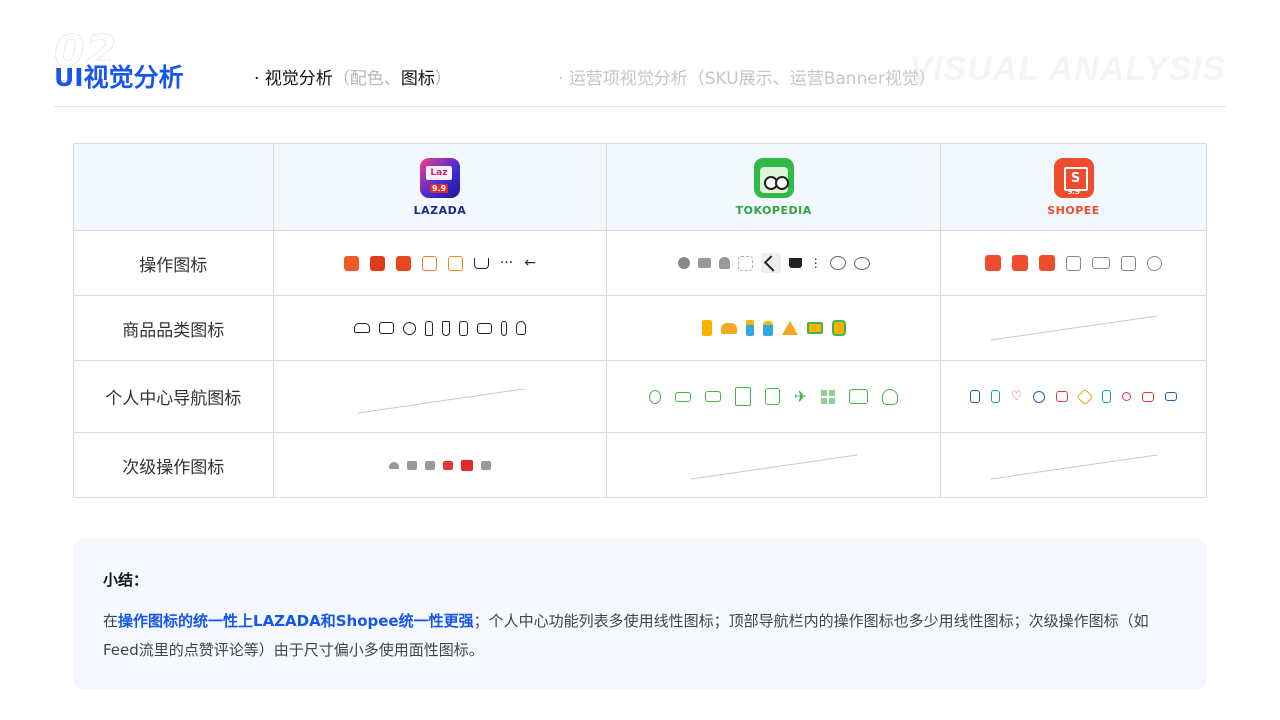  What do you see at coordinates (1073, 210) in the screenshot?
I see `brand-name-shopee: SHOPEE` at bounding box center [1073, 210].